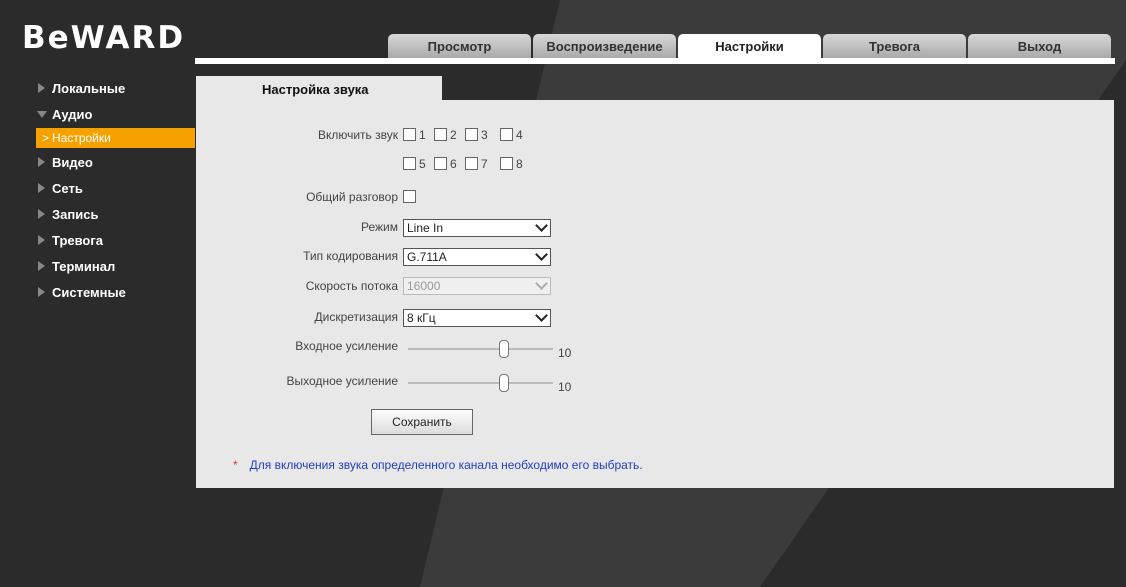 This screenshot has width=1126, height=587. I want to click on common-talk-label: Общий разговор, so click(352, 197).